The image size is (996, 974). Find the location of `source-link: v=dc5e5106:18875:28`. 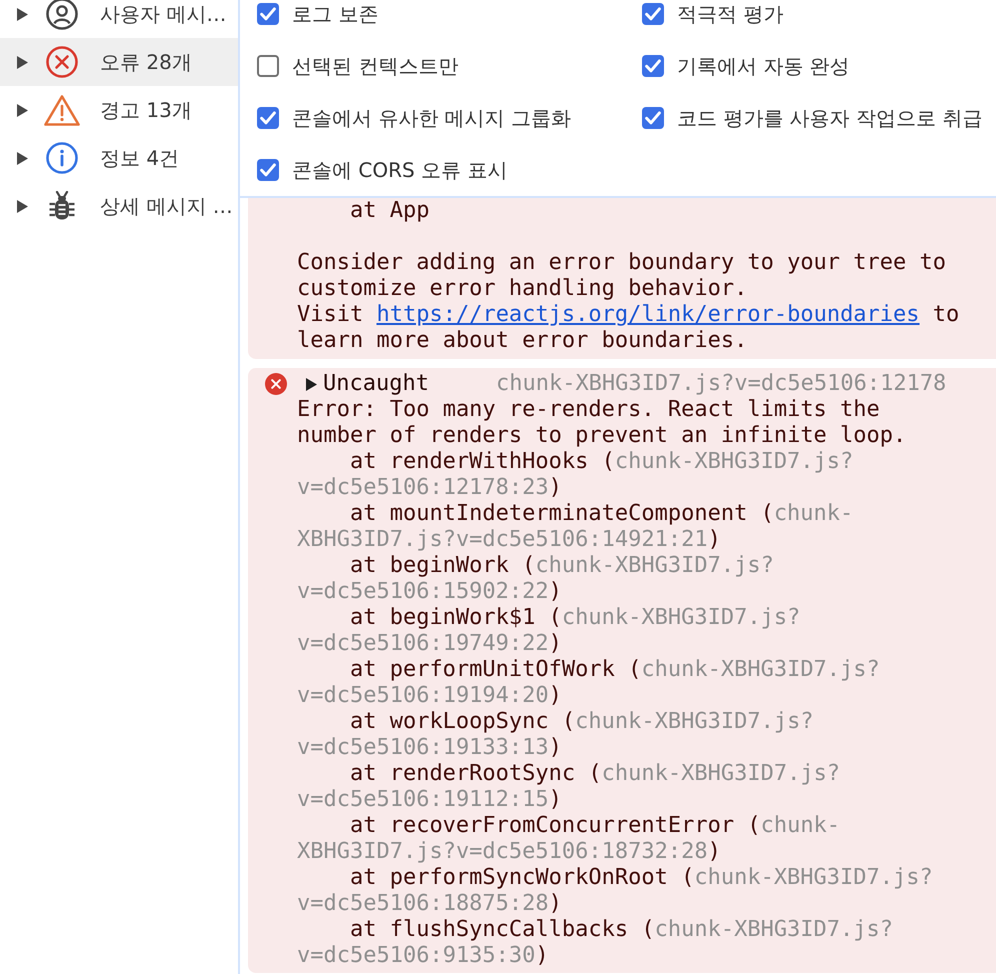

source-link: v=dc5e5106:18875:28 is located at coordinates (423, 903).